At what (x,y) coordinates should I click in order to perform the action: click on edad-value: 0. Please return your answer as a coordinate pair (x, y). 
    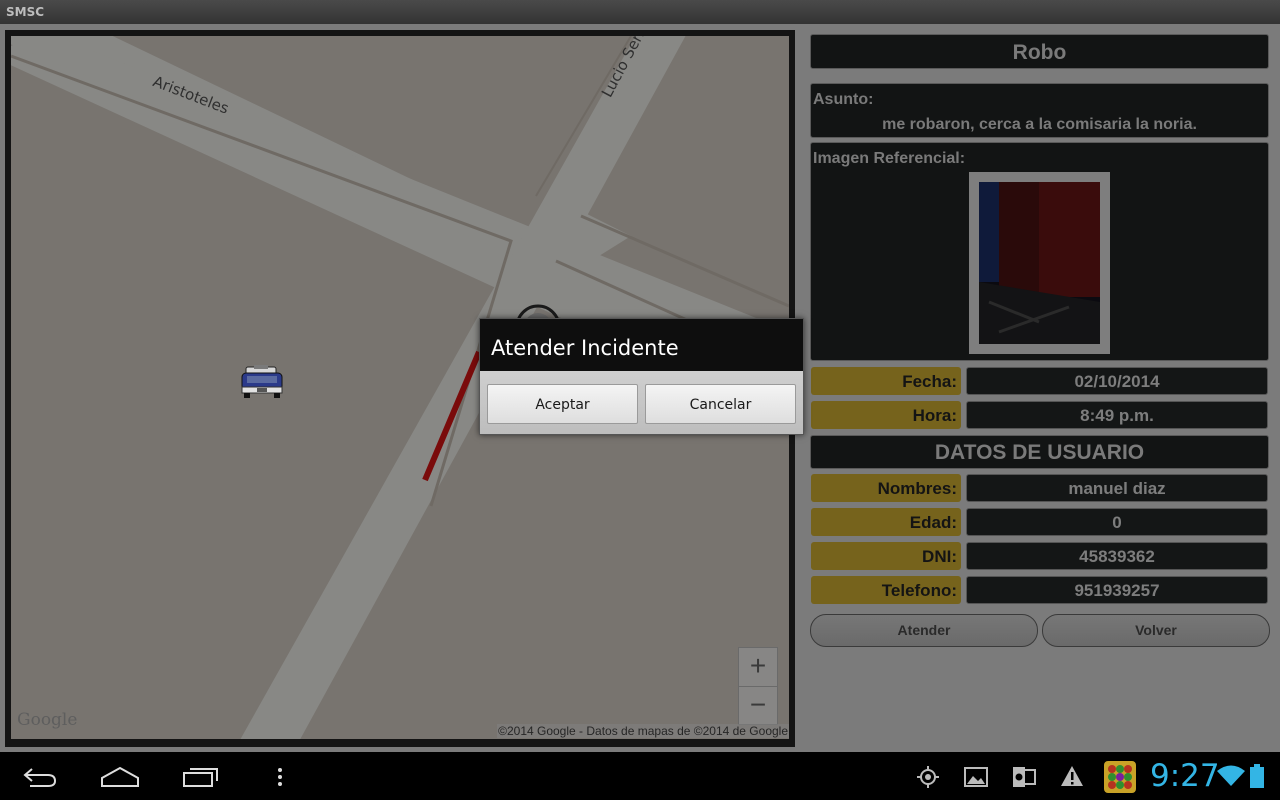
    Looking at the image, I should click on (1117, 522).